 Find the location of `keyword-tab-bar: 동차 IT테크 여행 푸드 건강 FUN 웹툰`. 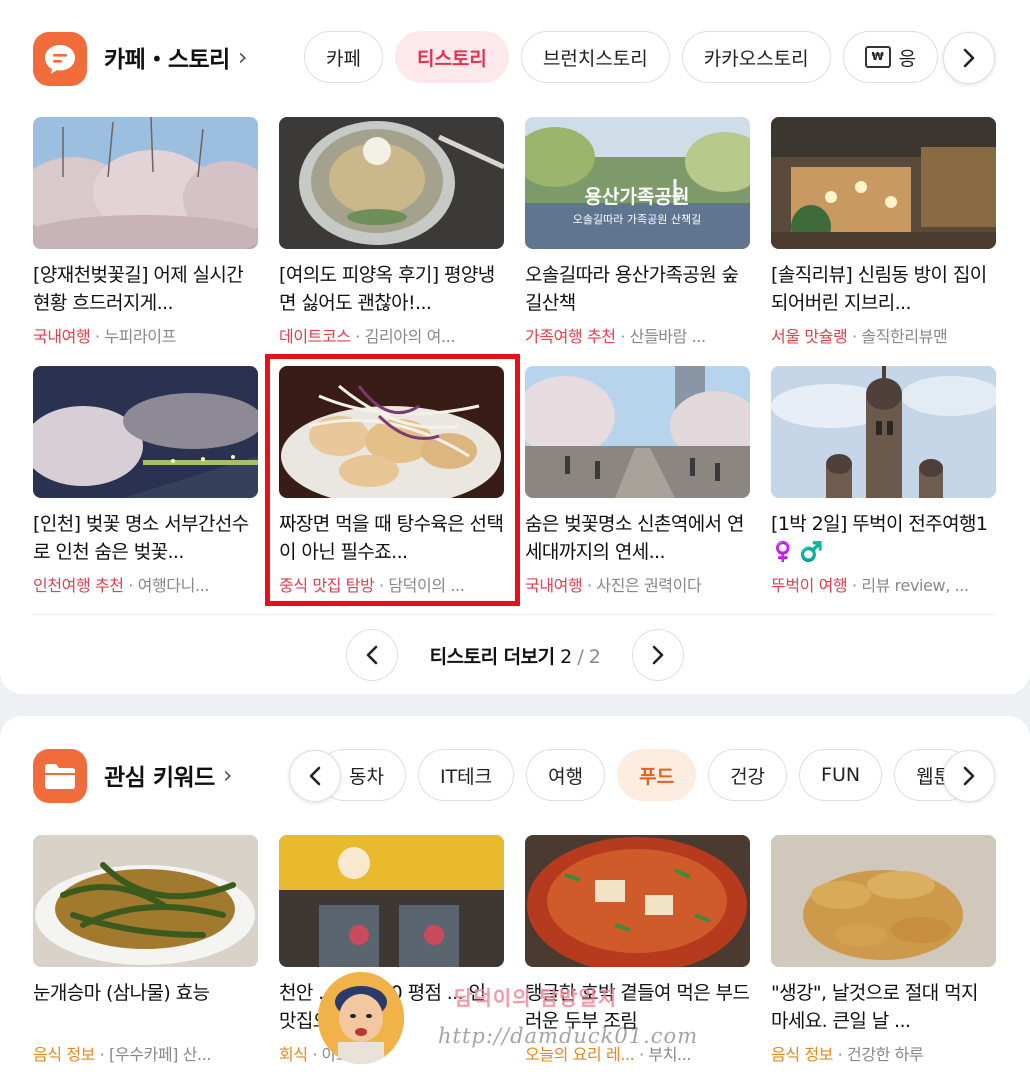

keyword-tab-bar: 동차 IT테크 여행 푸드 건강 FUN 웹툰 is located at coordinates (638, 777).